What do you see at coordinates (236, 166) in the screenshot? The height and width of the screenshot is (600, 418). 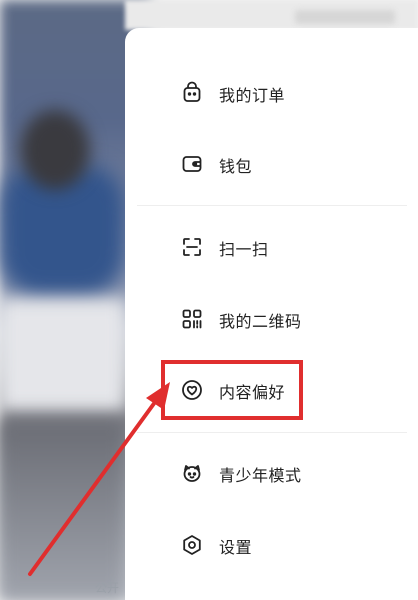 I see `menu-item-label: 钱包` at bounding box center [236, 166].